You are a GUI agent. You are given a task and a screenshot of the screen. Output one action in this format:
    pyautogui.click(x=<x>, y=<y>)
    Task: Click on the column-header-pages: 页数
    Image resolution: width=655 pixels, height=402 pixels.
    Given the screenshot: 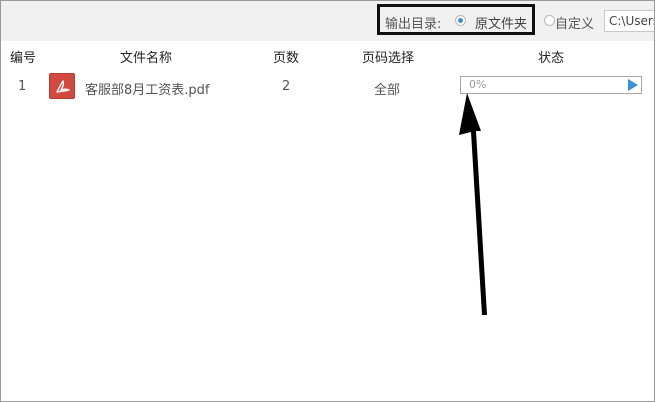 What is the action you would take?
    pyautogui.click(x=286, y=56)
    